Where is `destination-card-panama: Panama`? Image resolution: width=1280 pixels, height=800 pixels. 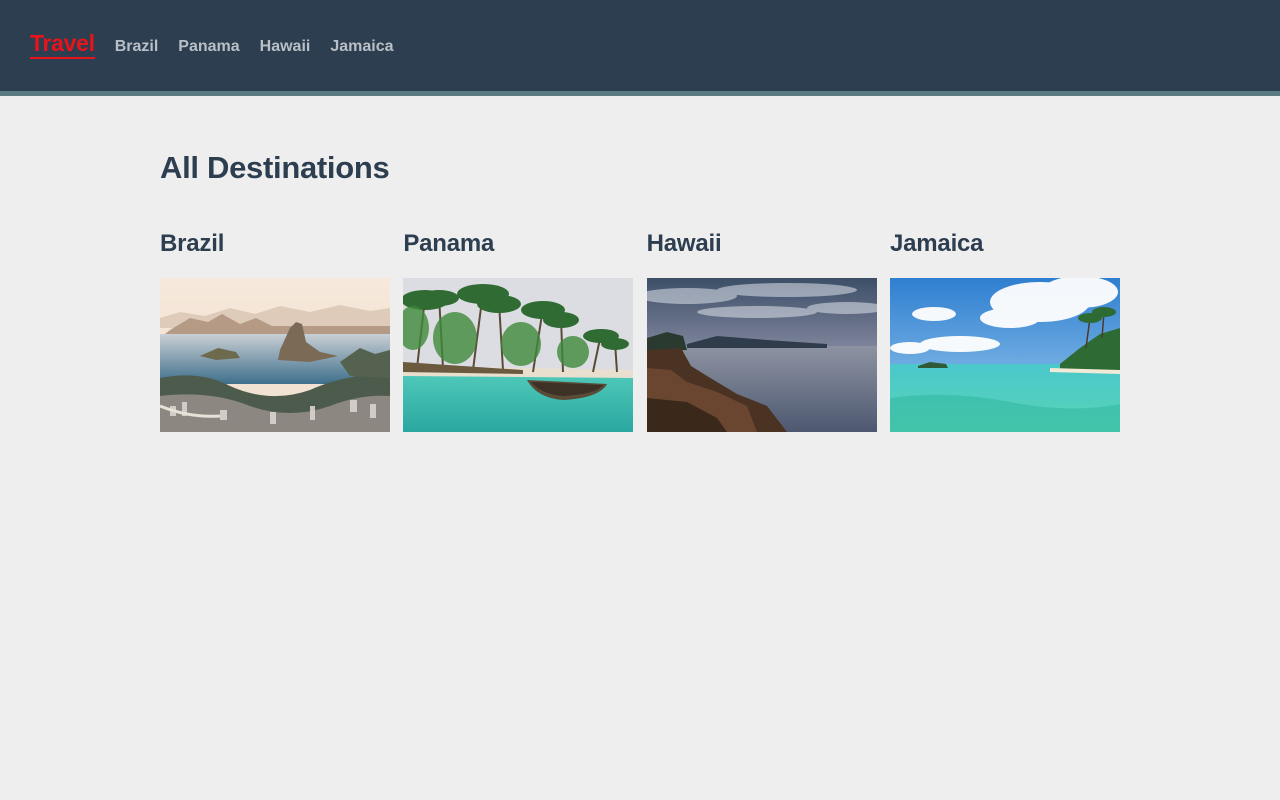
destination-card-panama: Panama is located at coordinates (518, 331).